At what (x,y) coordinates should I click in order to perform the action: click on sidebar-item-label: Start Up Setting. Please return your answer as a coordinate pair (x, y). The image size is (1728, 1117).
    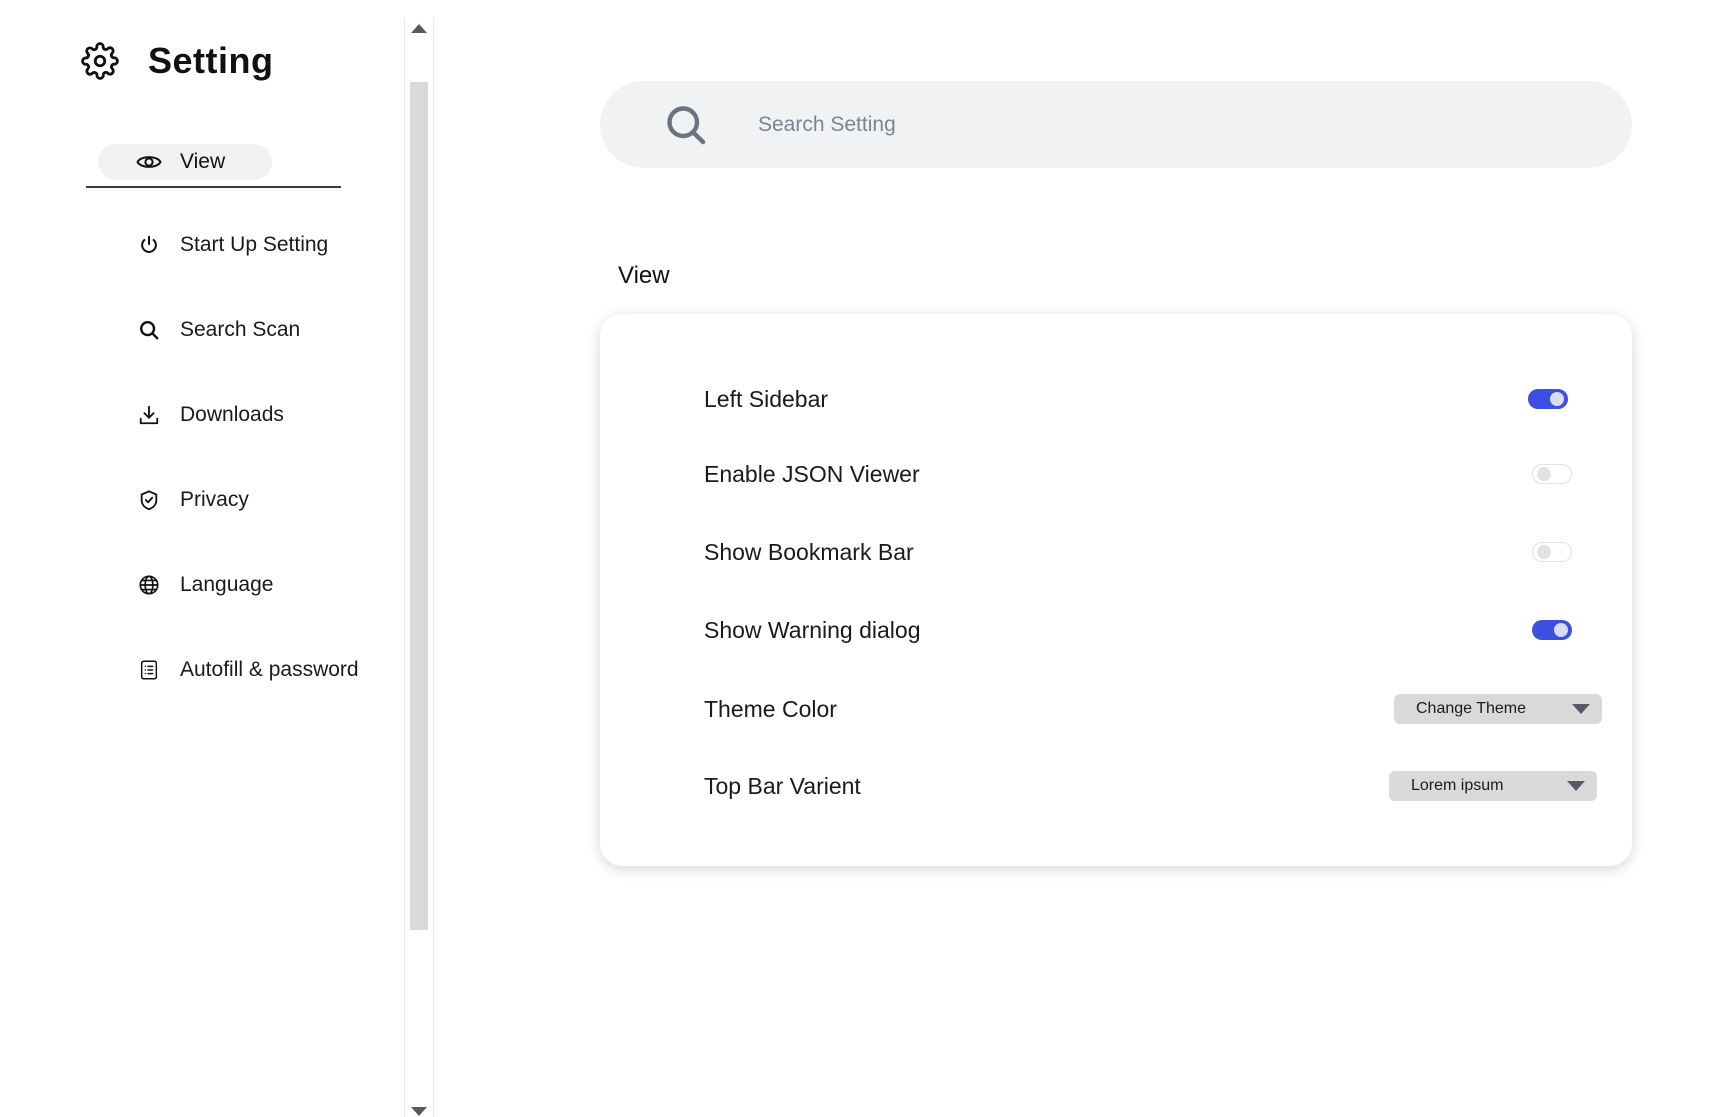
    Looking at the image, I should click on (254, 245).